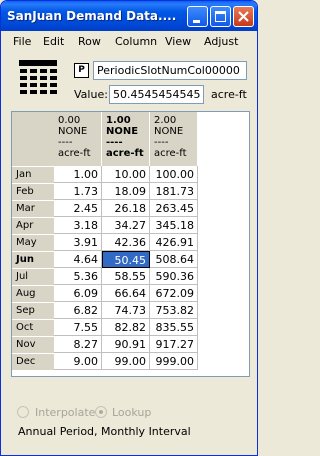 This screenshot has height=456, width=320. I want to click on row-header: Aug, so click(33, 293).